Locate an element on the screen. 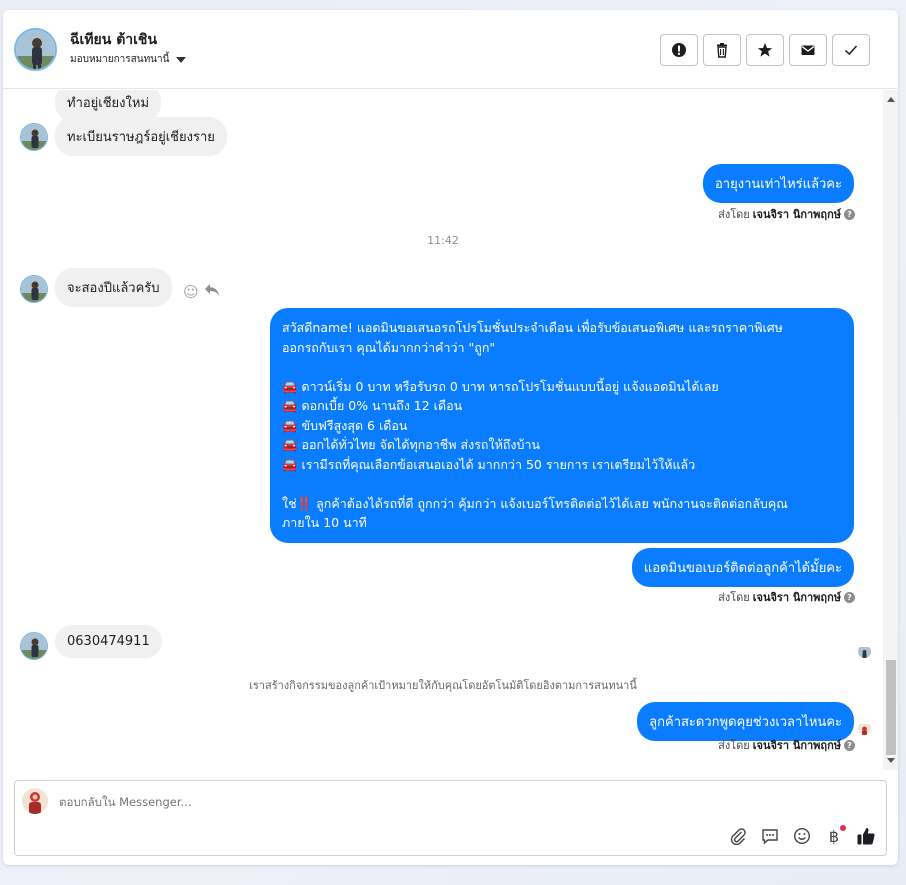 The image size is (906, 885). like-button is located at coordinates (866, 836).